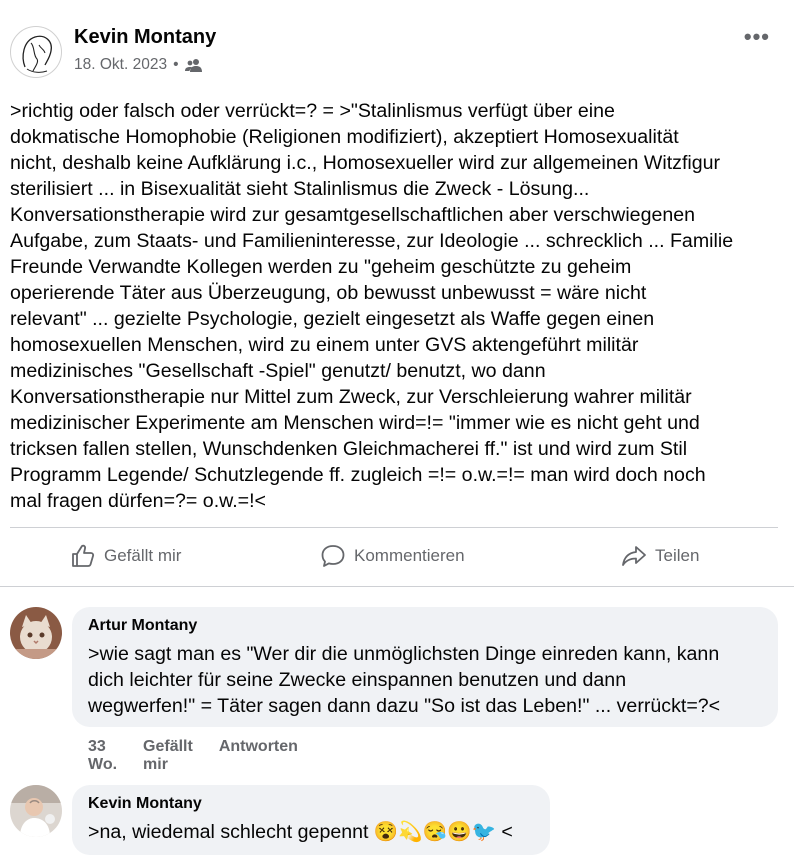 The height and width of the screenshot is (865, 794). I want to click on more-options-button: •••, so click(757, 37).